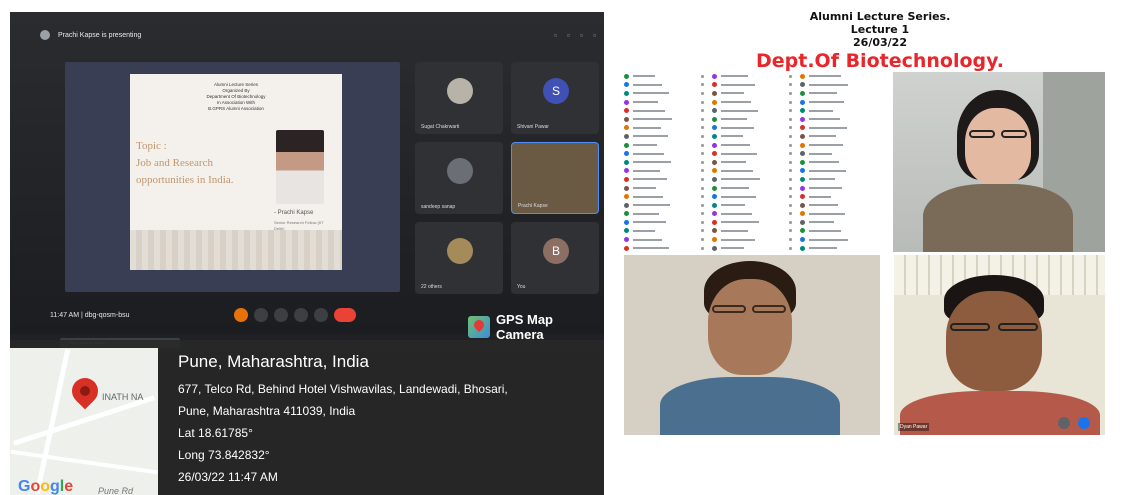 Image resolution: width=1133 pixels, height=495 pixels. I want to click on participant-tile: Sugat Chakrwarti, so click(459, 98).